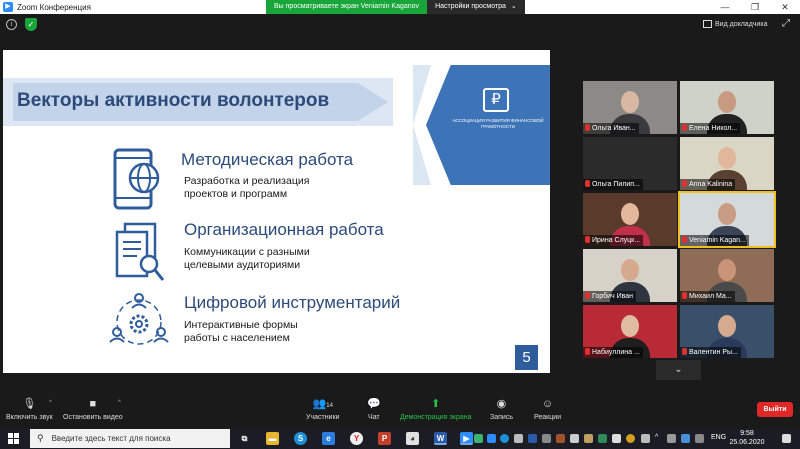 This screenshot has width=800, height=449. What do you see at coordinates (29, 417) in the screenshot?
I see `unmute-label: Включить звук` at bounding box center [29, 417].